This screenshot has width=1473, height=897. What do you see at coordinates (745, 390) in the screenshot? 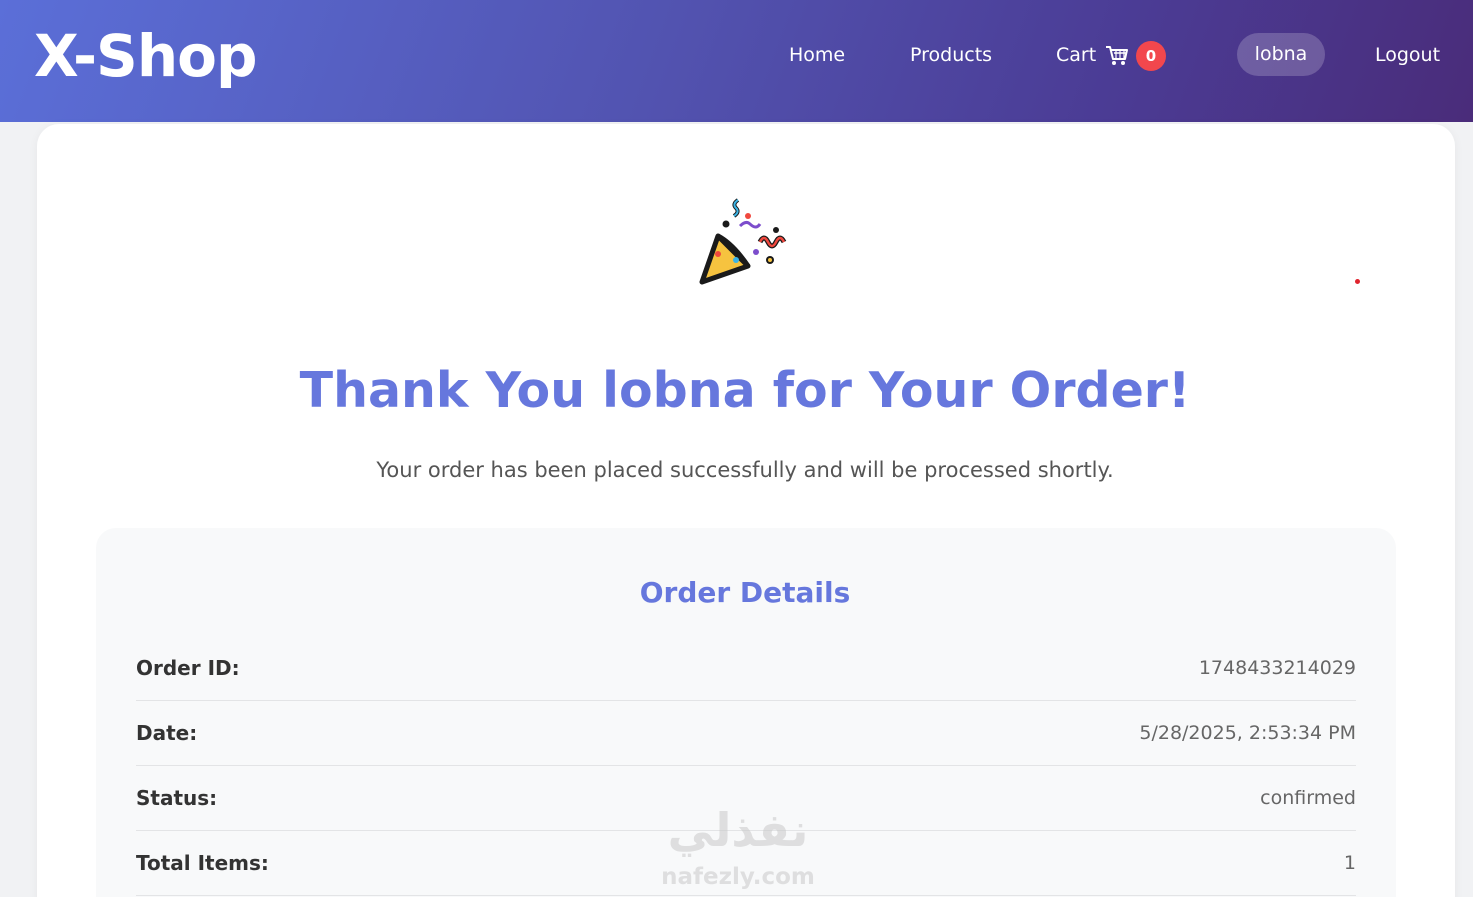
I see `thank-you-heading: Thank You lobna for Your Order!` at bounding box center [745, 390].